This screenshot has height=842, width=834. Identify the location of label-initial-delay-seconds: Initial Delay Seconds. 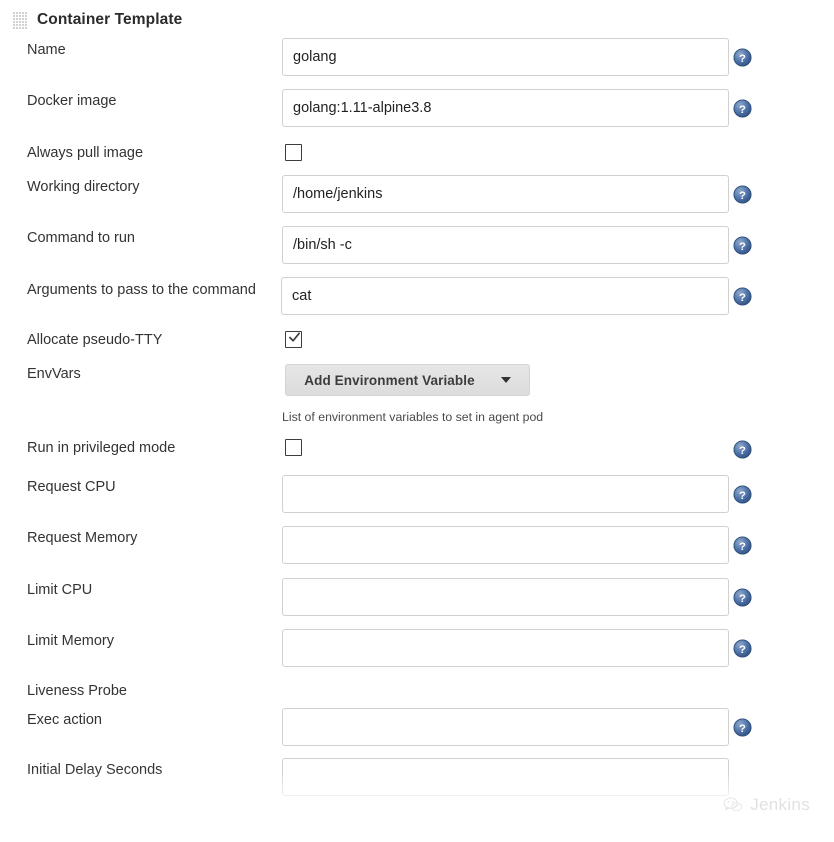
(95, 770).